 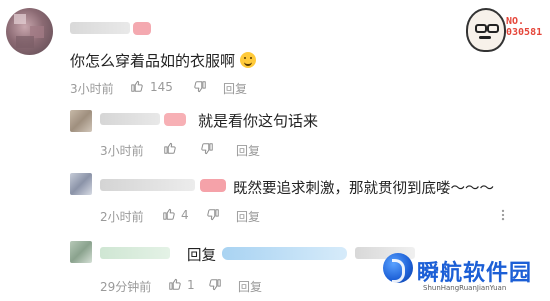 What do you see at coordinates (201, 256) in the screenshot?
I see `reply-prefix: 回复` at bounding box center [201, 256].